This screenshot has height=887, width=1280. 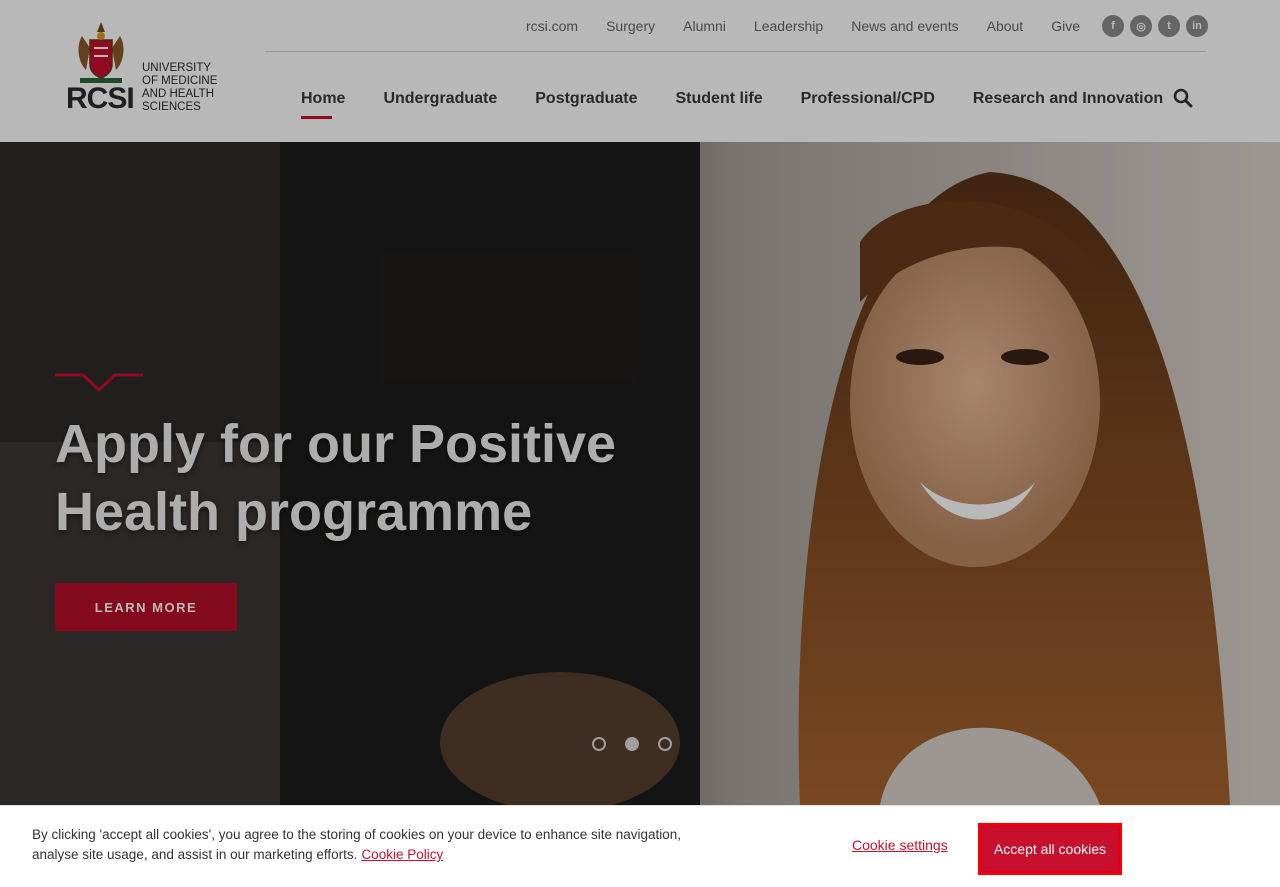 I want to click on logo-rcsi-text: RCSI, so click(x=100, y=98).